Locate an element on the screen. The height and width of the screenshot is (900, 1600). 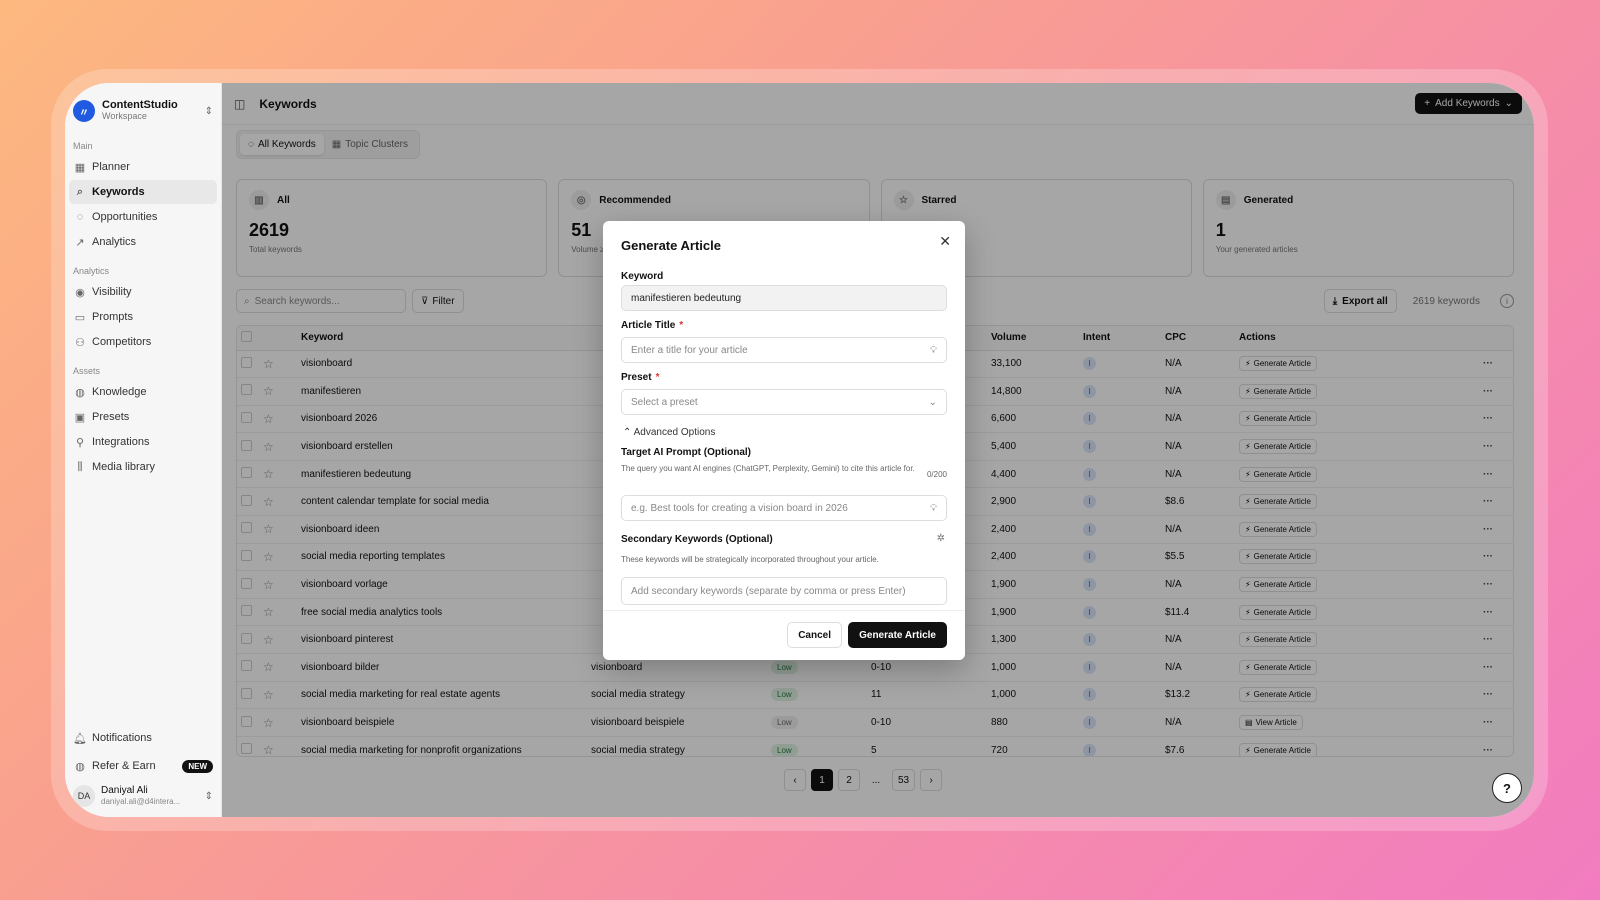
sidebar-item-label: Refer & Earn is located at coordinates (124, 766).